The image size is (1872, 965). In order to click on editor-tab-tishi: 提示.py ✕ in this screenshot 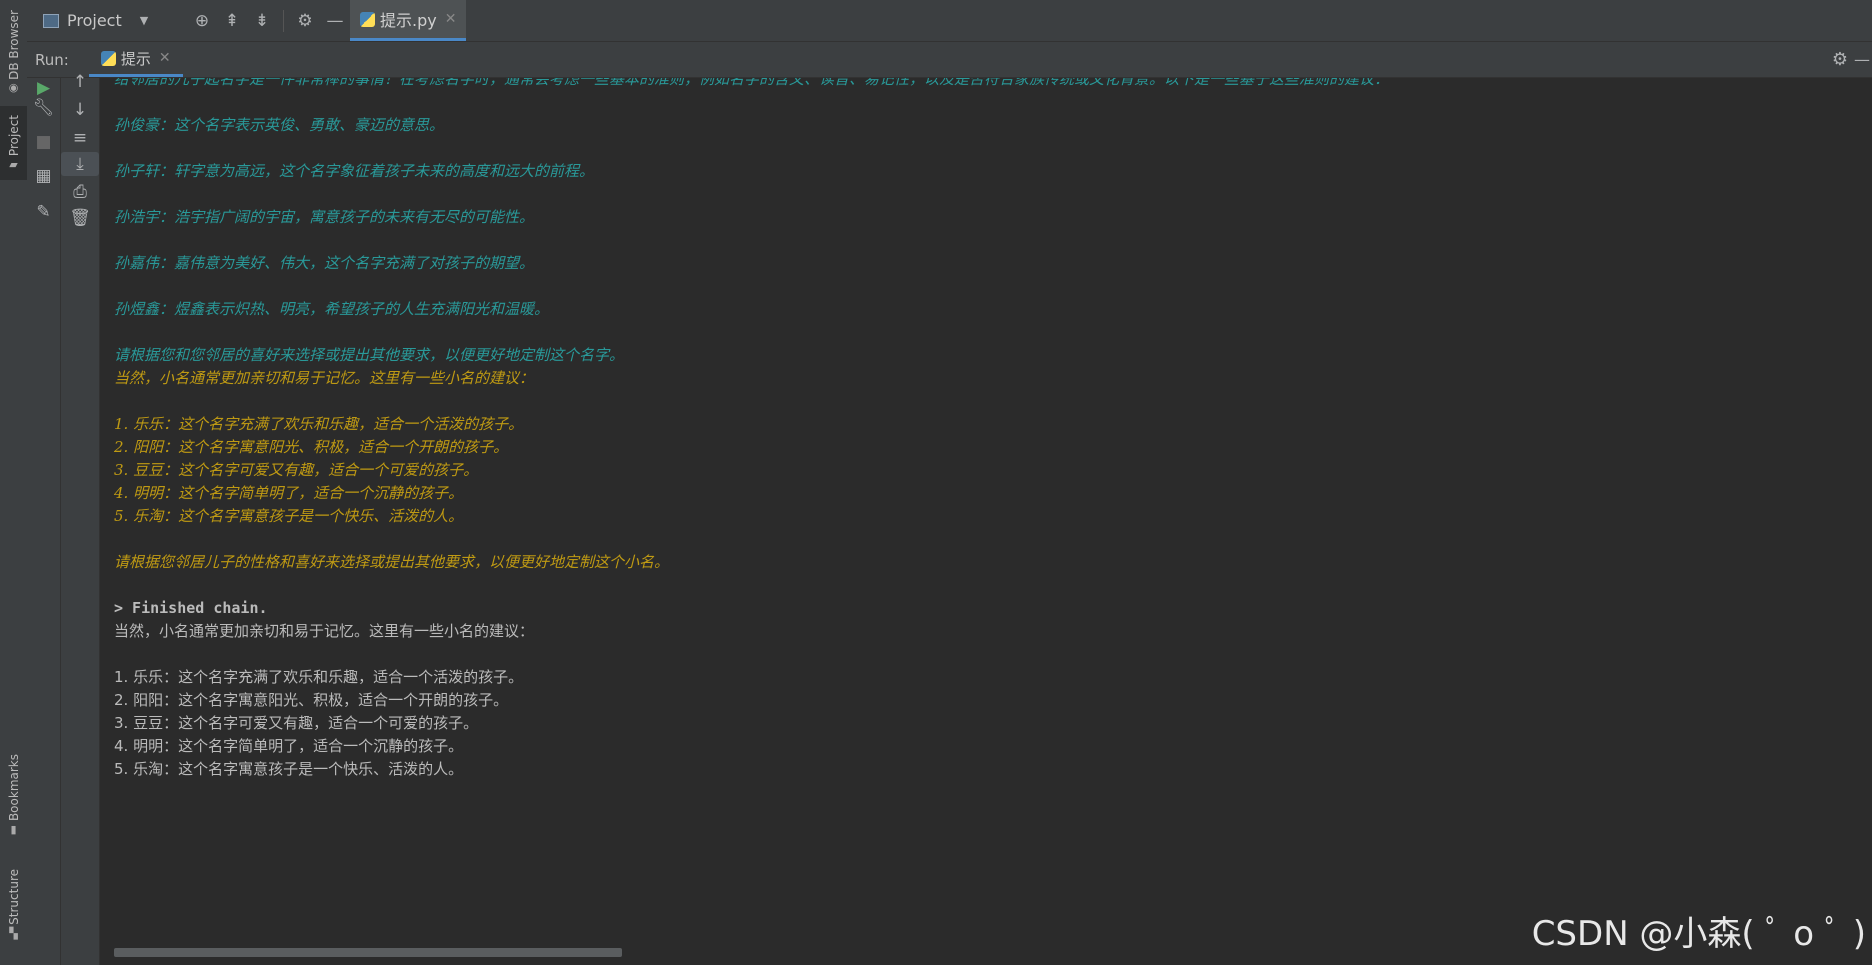, I will do `click(408, 20)`.